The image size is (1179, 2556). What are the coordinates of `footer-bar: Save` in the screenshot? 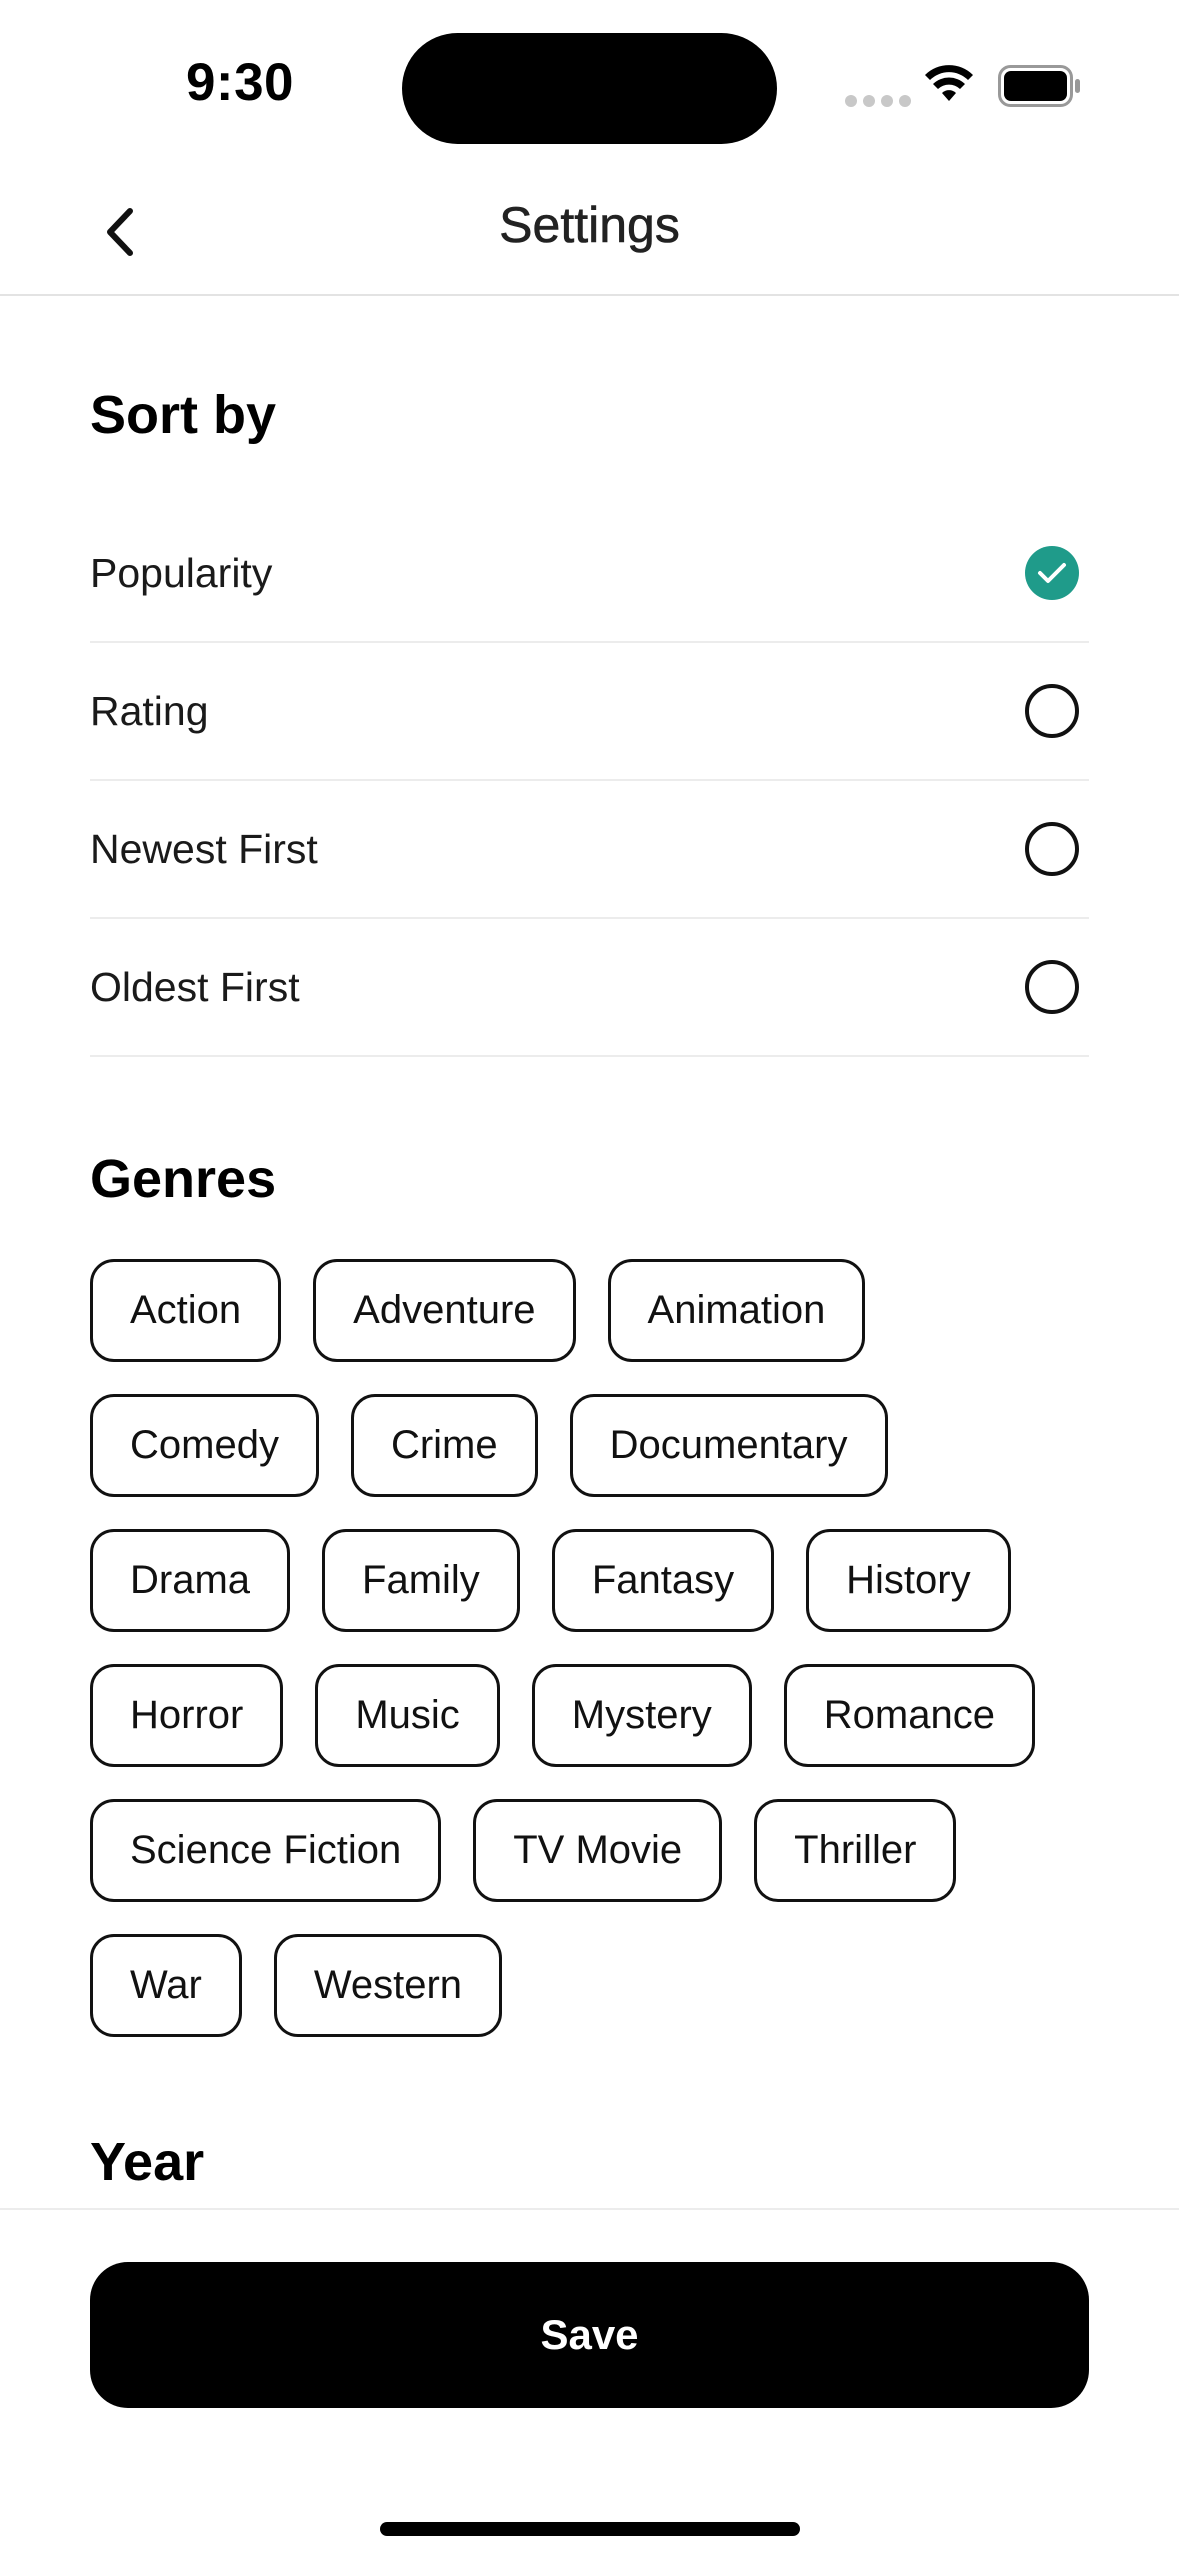 It's located at (589, 2382).